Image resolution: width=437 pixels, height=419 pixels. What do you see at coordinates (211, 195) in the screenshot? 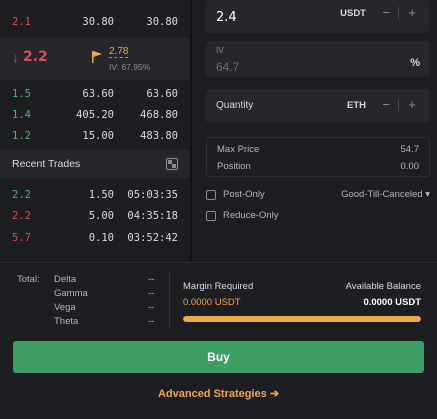
I see `post-only-checkbox` at bounding box center [211, 195].